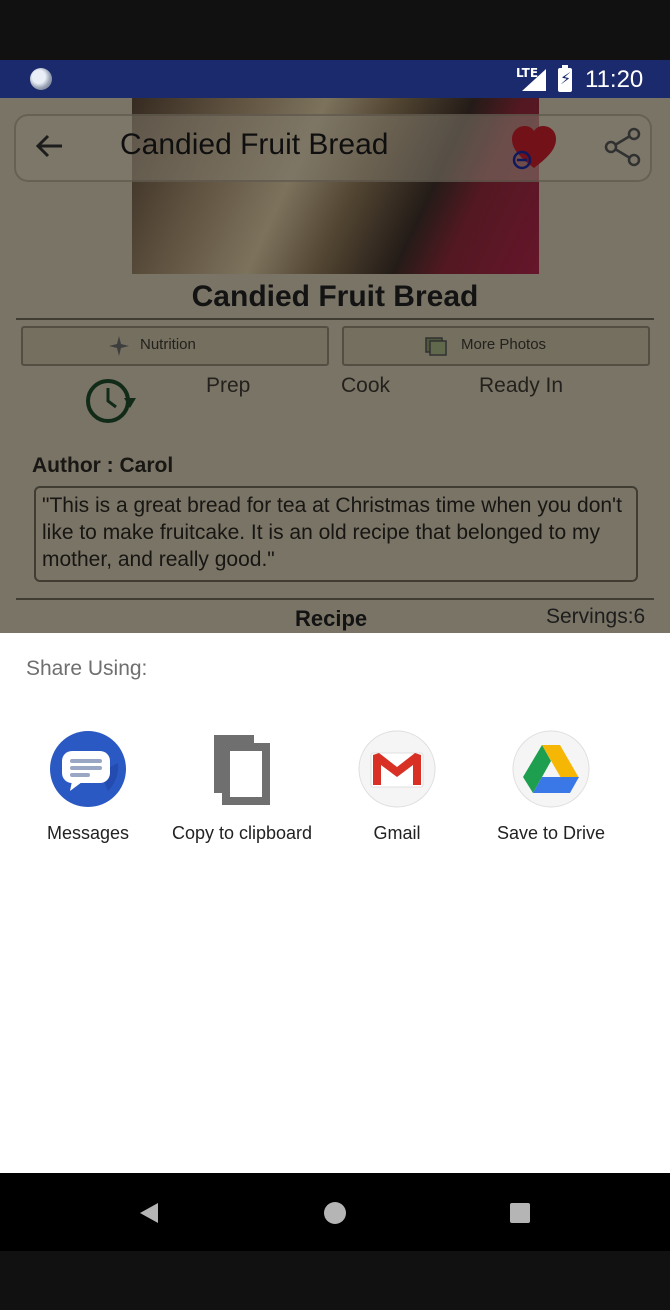 The height and width of the screenshot is (1310, 670). I want to click on gmail-icon, so click(397, 769).